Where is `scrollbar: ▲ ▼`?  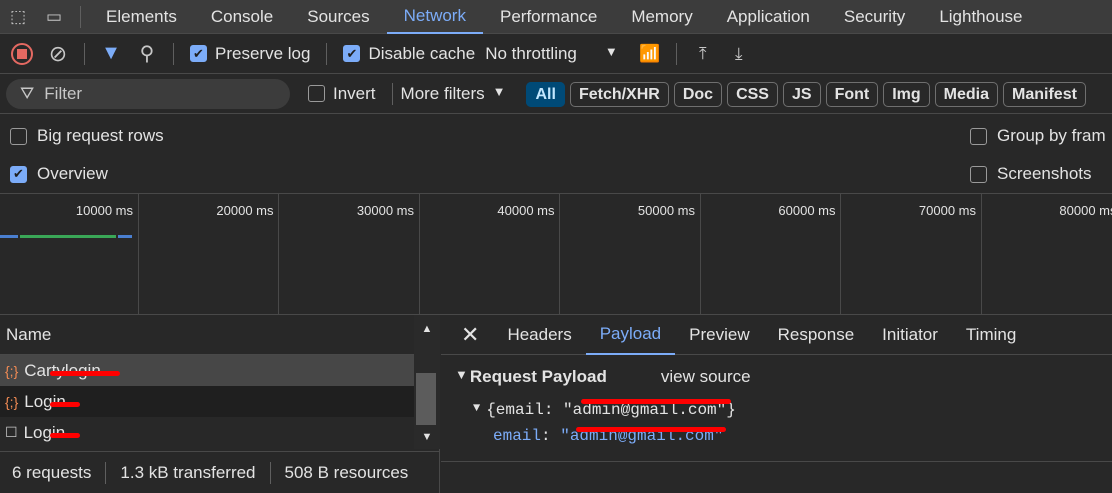 scrollbar: ▲ ▼ is located at coordinates (427, 382).